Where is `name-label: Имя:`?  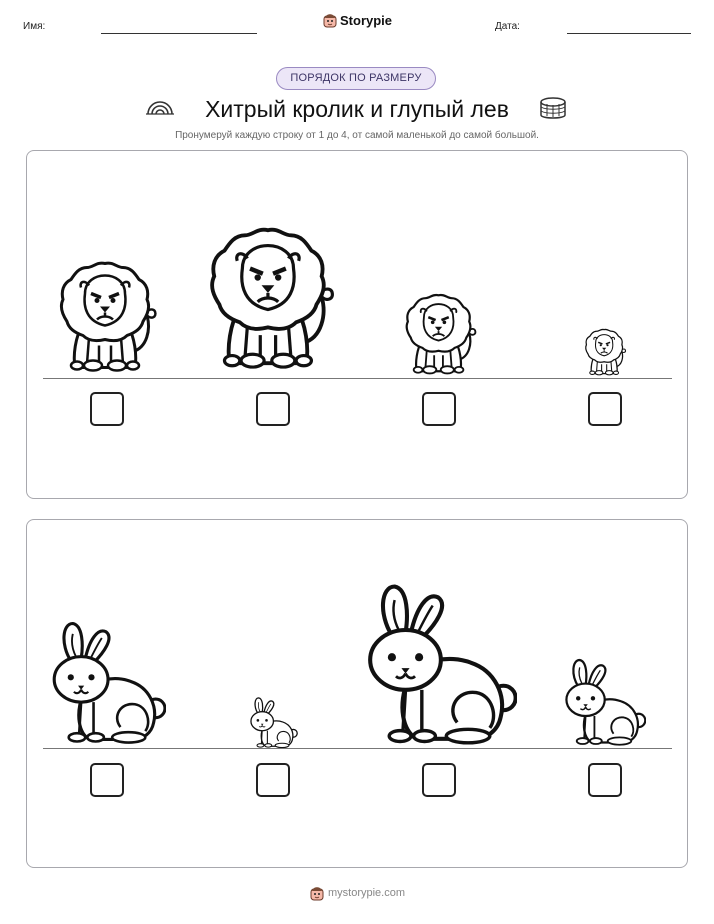 name-label: Имя: is located at coordinates (34, 26).